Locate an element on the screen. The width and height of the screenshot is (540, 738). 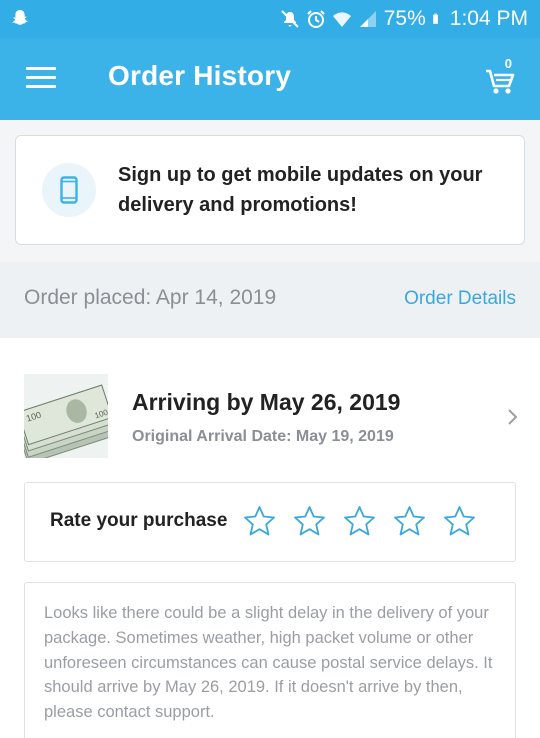
cart-count: 0 is located at coordinates (508, 63).